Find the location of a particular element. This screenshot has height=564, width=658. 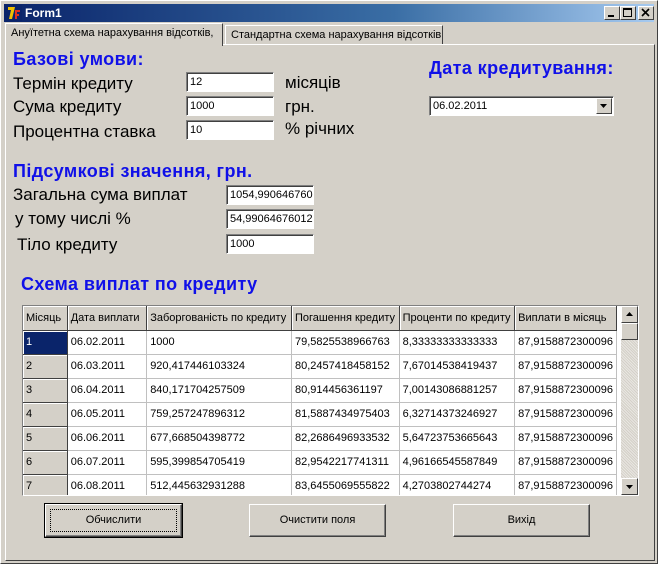

maximize-button is located at coordinates (628, 13).